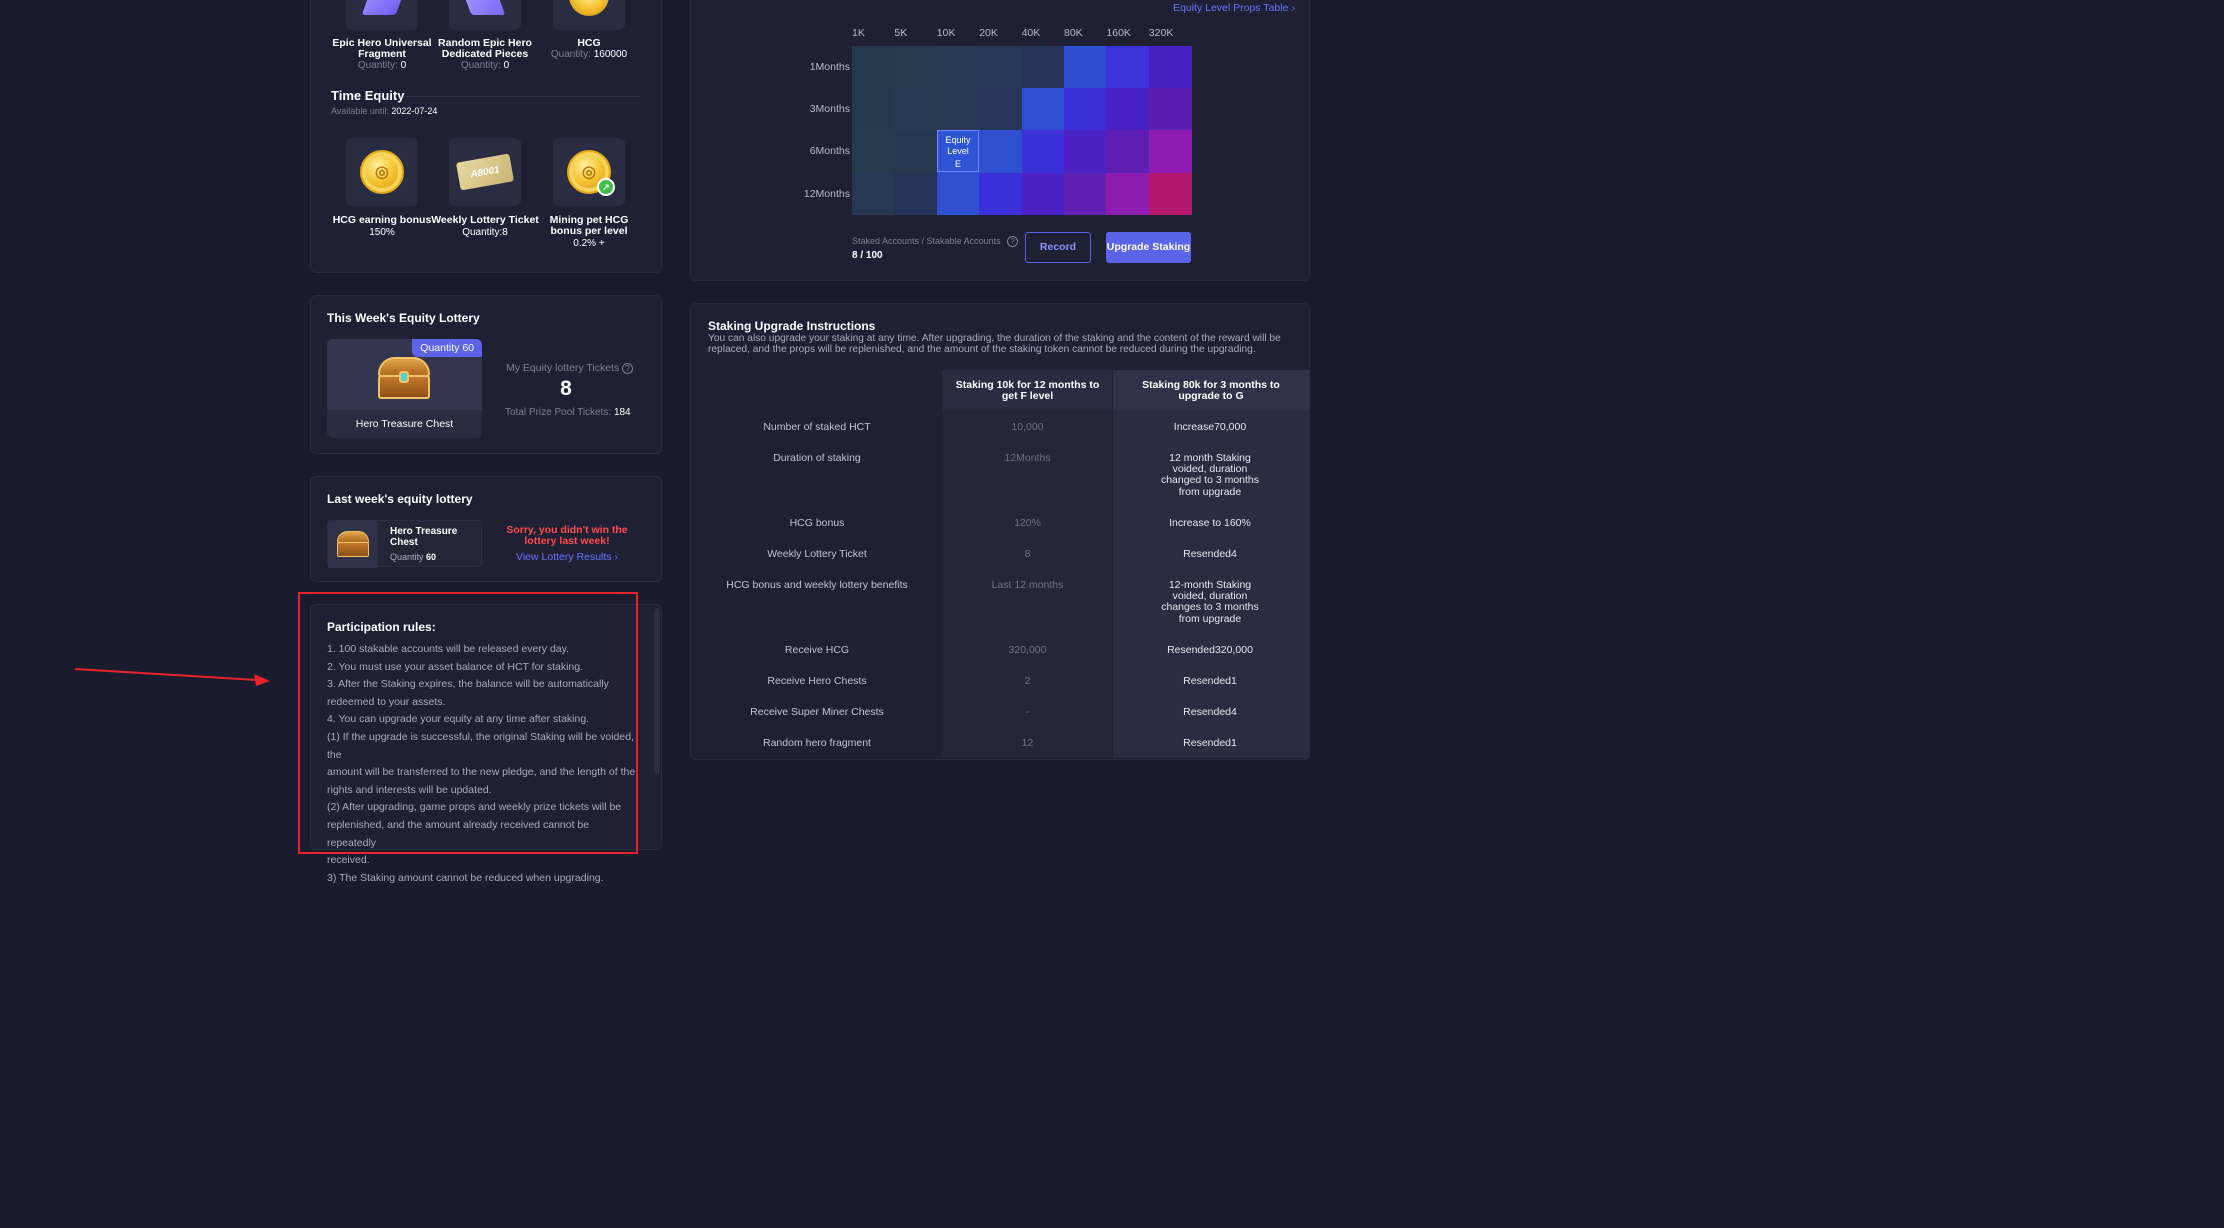 The image size is (2224, 1228). I want to click on table-row-label: Weekly Lottery Ticket, so click(817, 554).